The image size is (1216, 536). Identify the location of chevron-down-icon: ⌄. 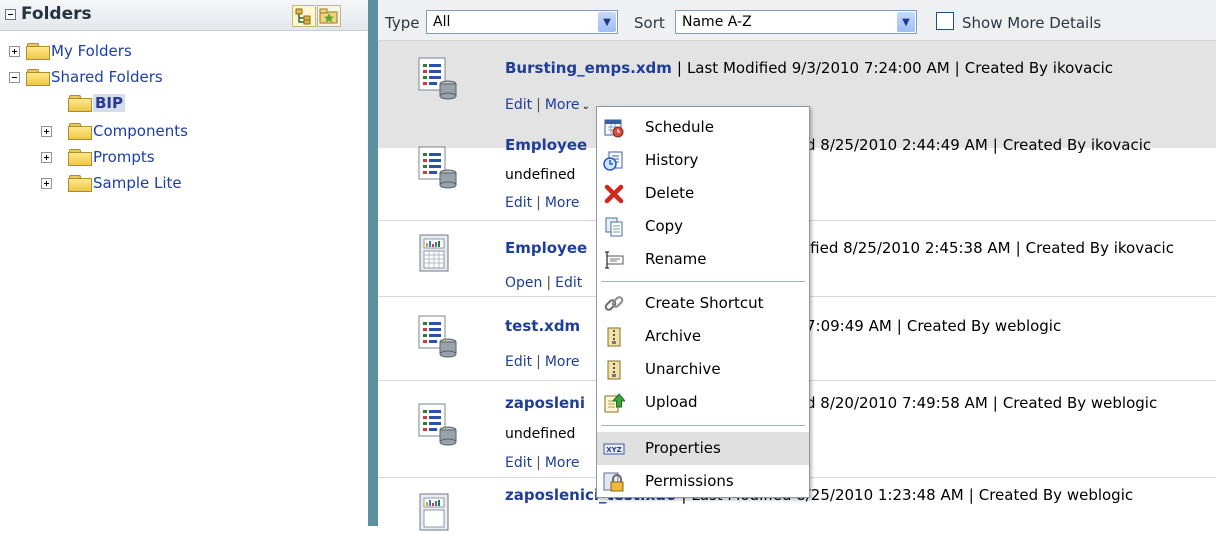
(586, 106).